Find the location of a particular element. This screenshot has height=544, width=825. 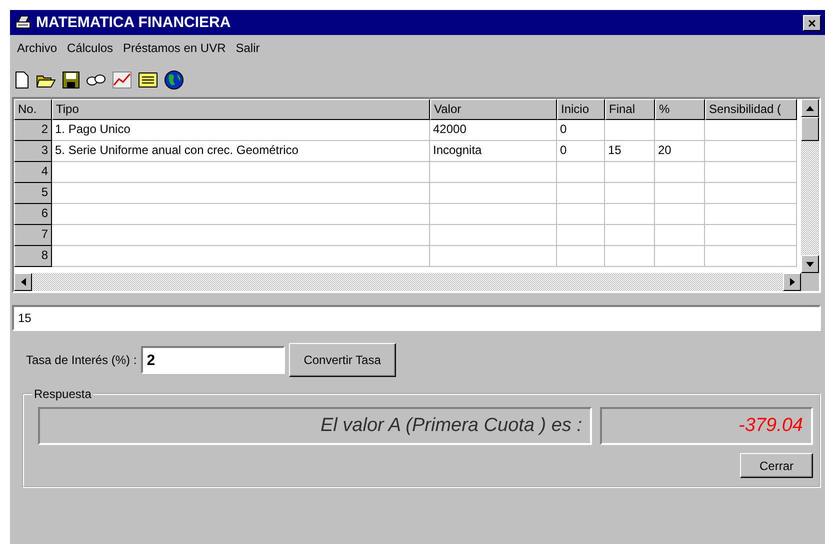

rate-label: Tasa de Interés (%) : is located at coordinates (81, 360).